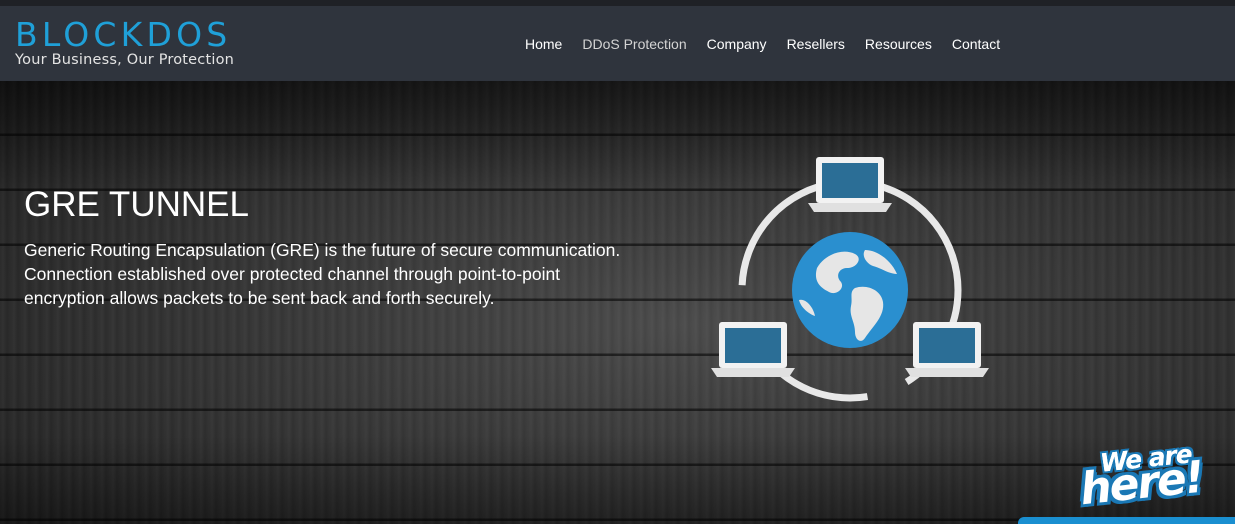 The height and width of the screenshot is (524, 1235). Describe the element at coordinates (947, 349) in the screenshot. I see `laptop-right-icon` at that location.